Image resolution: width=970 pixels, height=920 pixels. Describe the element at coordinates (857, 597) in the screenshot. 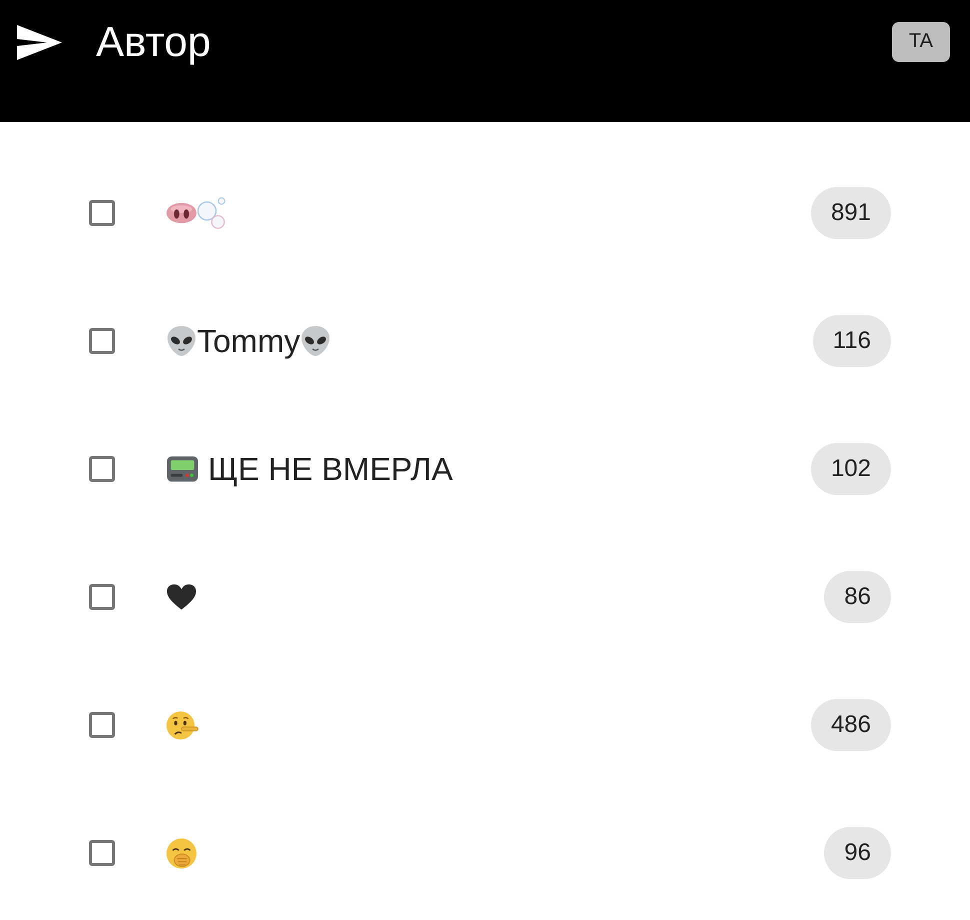

I see `message-count: 86` at that location.